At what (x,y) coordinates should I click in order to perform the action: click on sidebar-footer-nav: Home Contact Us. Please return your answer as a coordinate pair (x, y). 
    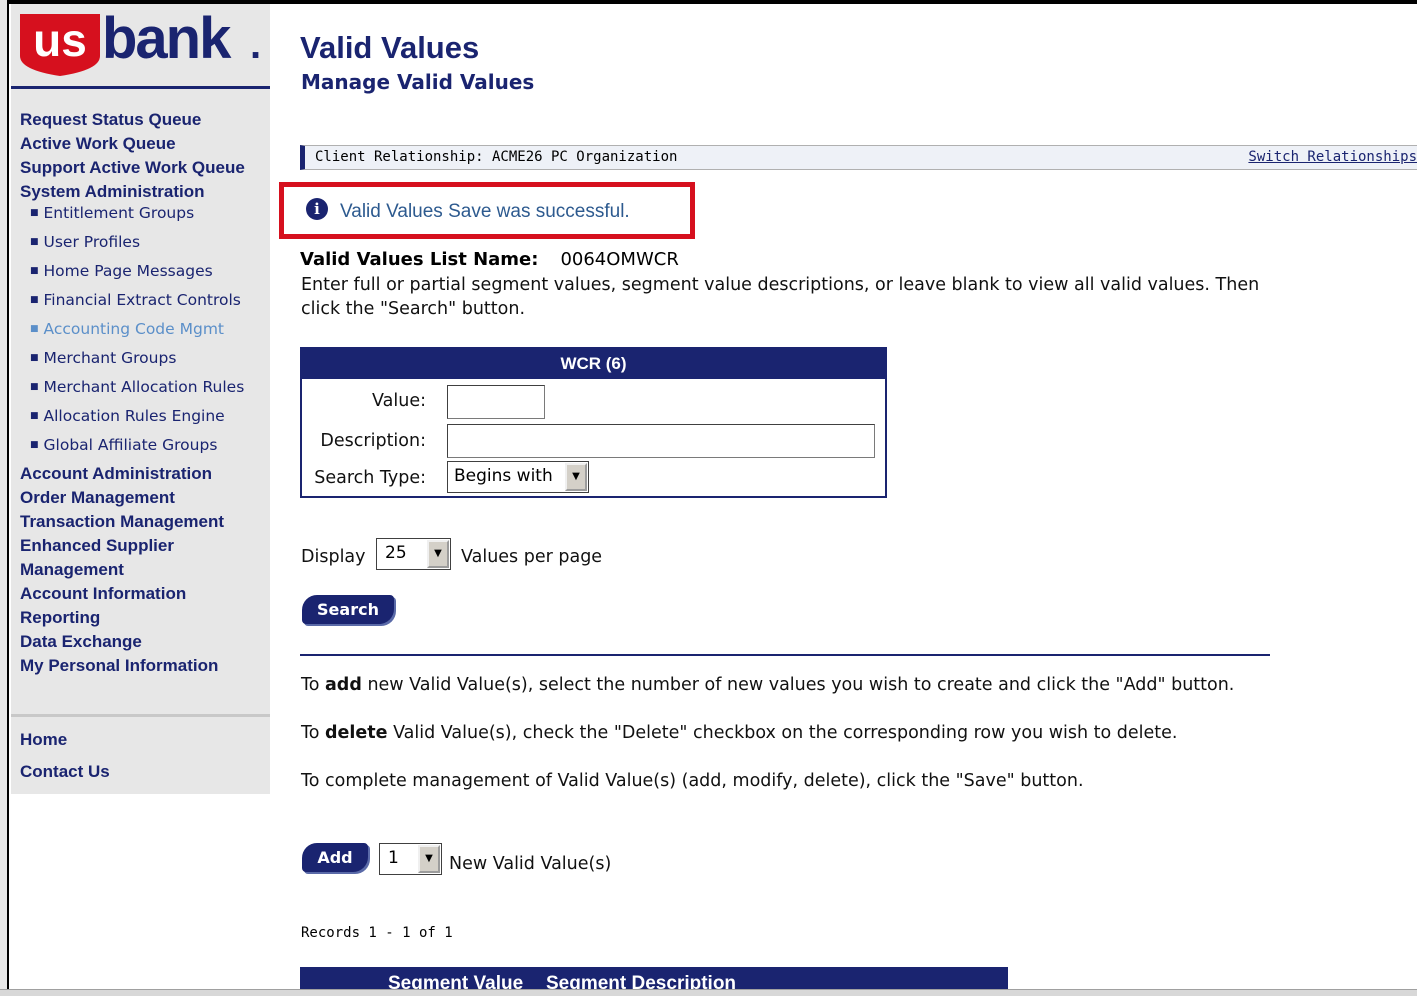
    Looking at the image, I should click on (65, 756).